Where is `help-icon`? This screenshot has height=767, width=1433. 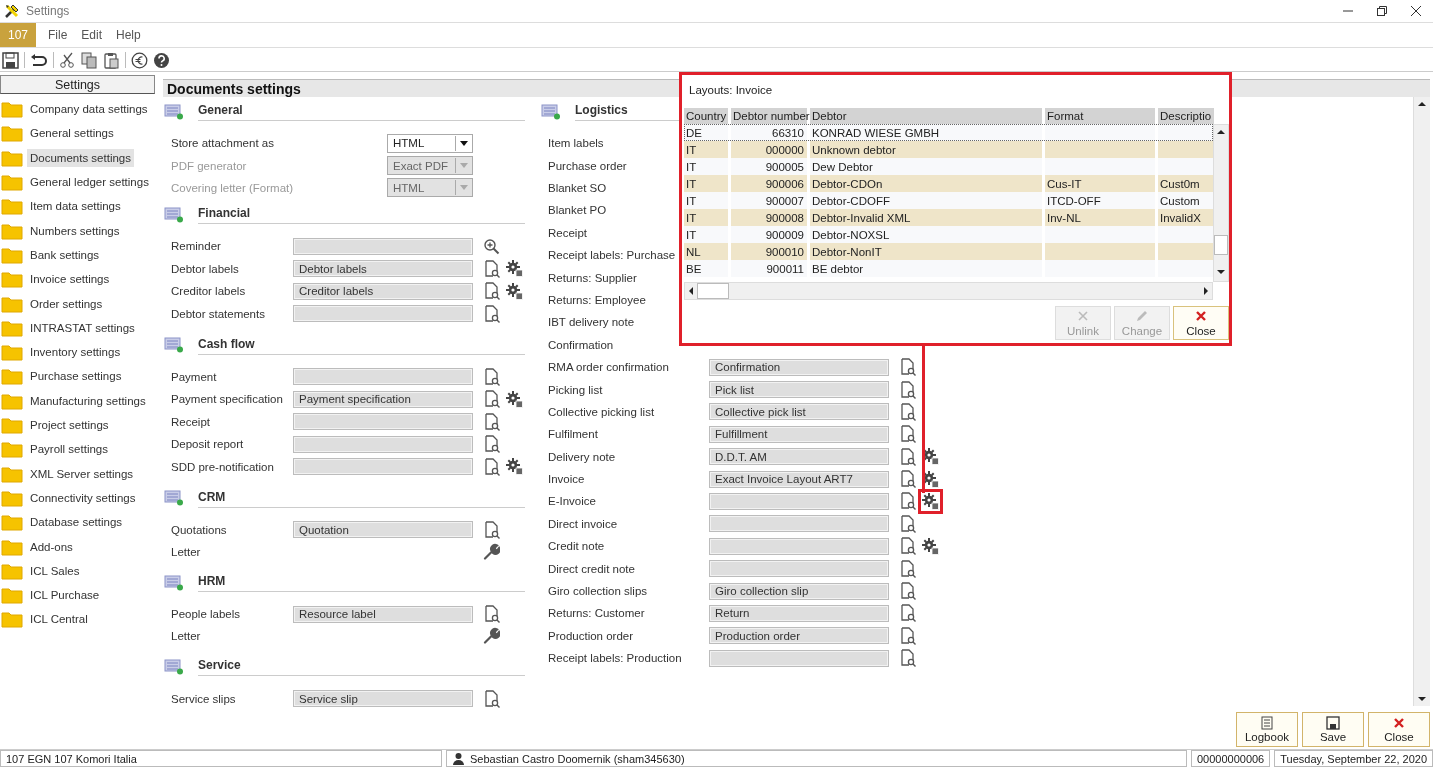
help-icon is located at coordinates (161, 60).